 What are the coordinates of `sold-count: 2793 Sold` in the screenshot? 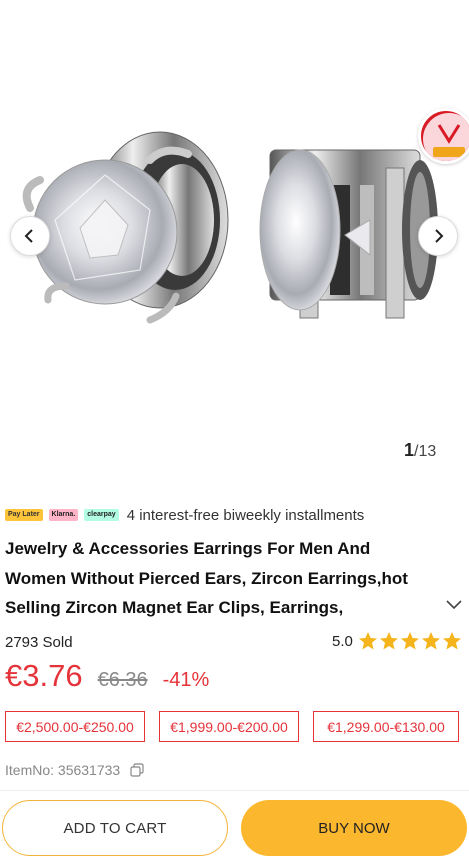 It's located at (39, 642).